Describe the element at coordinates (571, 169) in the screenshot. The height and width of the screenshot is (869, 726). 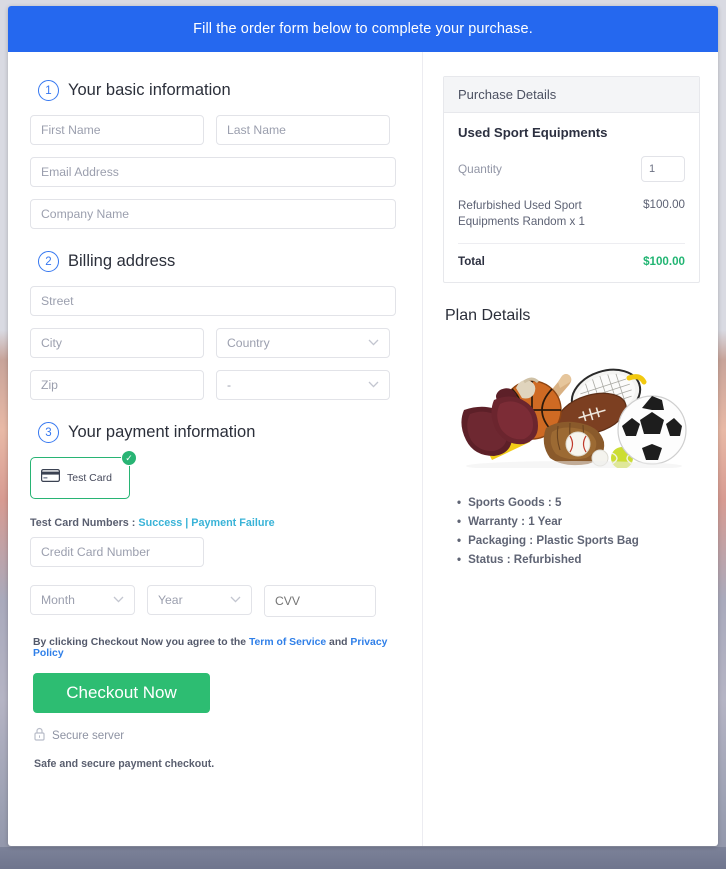
I see `quantity-row: Quantity` at that location.